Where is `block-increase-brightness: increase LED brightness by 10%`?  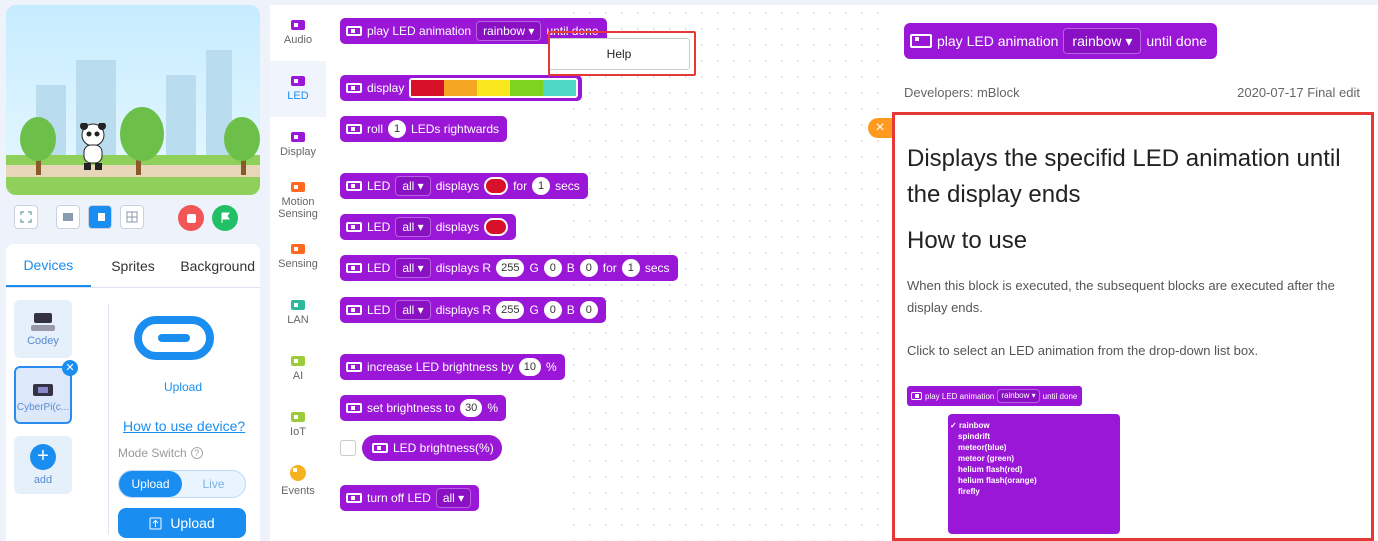
block-increase-brightness: increase LED brightness by 10% is located at coordinates (452, 367).